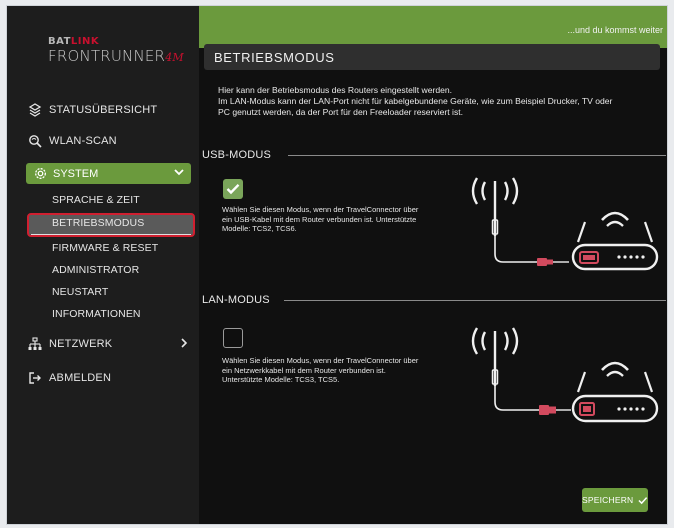 Image resolution: width=674 pixels, height=528 pixels. Describe the element at coordinates (179, 173) in the screenshot. I see `chevron-down-icon` at that location.